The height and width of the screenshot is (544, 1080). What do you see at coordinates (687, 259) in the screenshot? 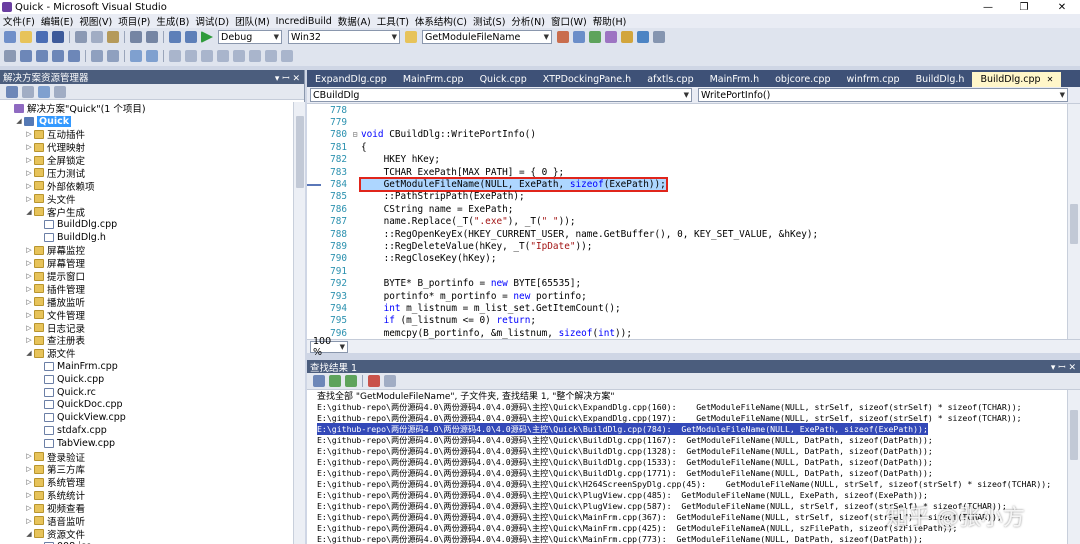
I see `code-line: 790 ::RegCloseKey(hKey);` at bounding box center [687, 259].